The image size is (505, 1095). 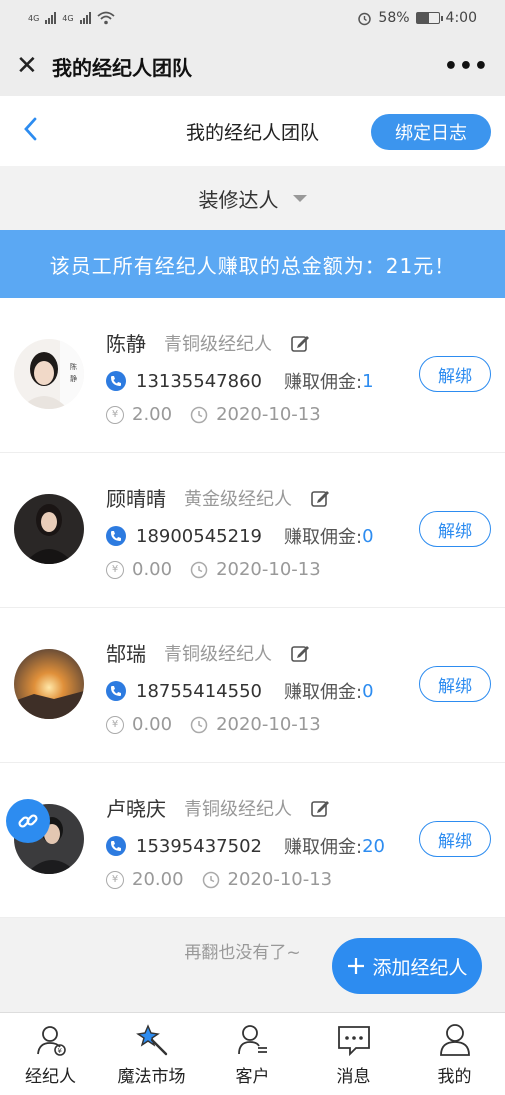 What do you see at coordinates (466, 66) in the screenshot?
I see `more-icon: •••` at bounding box center [466, 66].